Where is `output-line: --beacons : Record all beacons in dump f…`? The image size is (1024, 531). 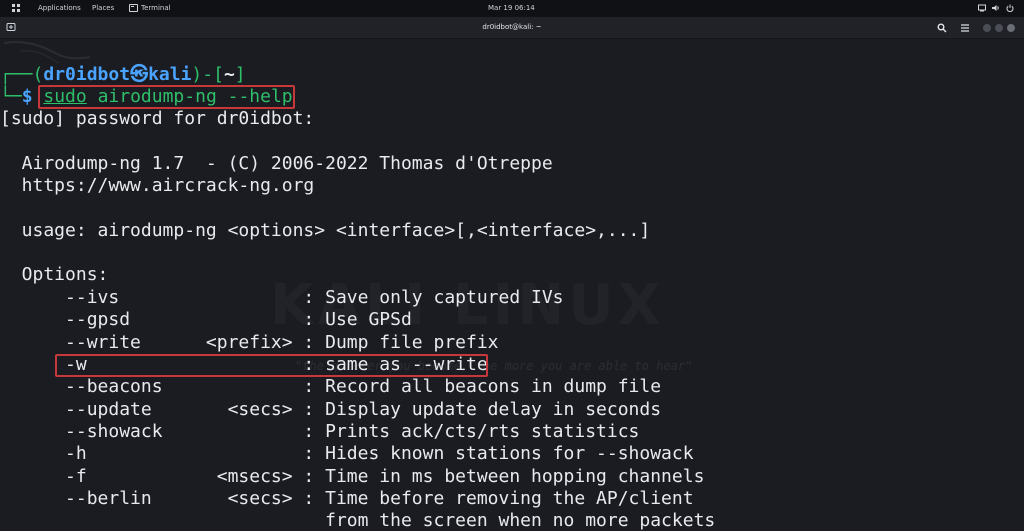 output-line: --beacons : Record all beacons in dump f… is located at coordinates (331, 387).